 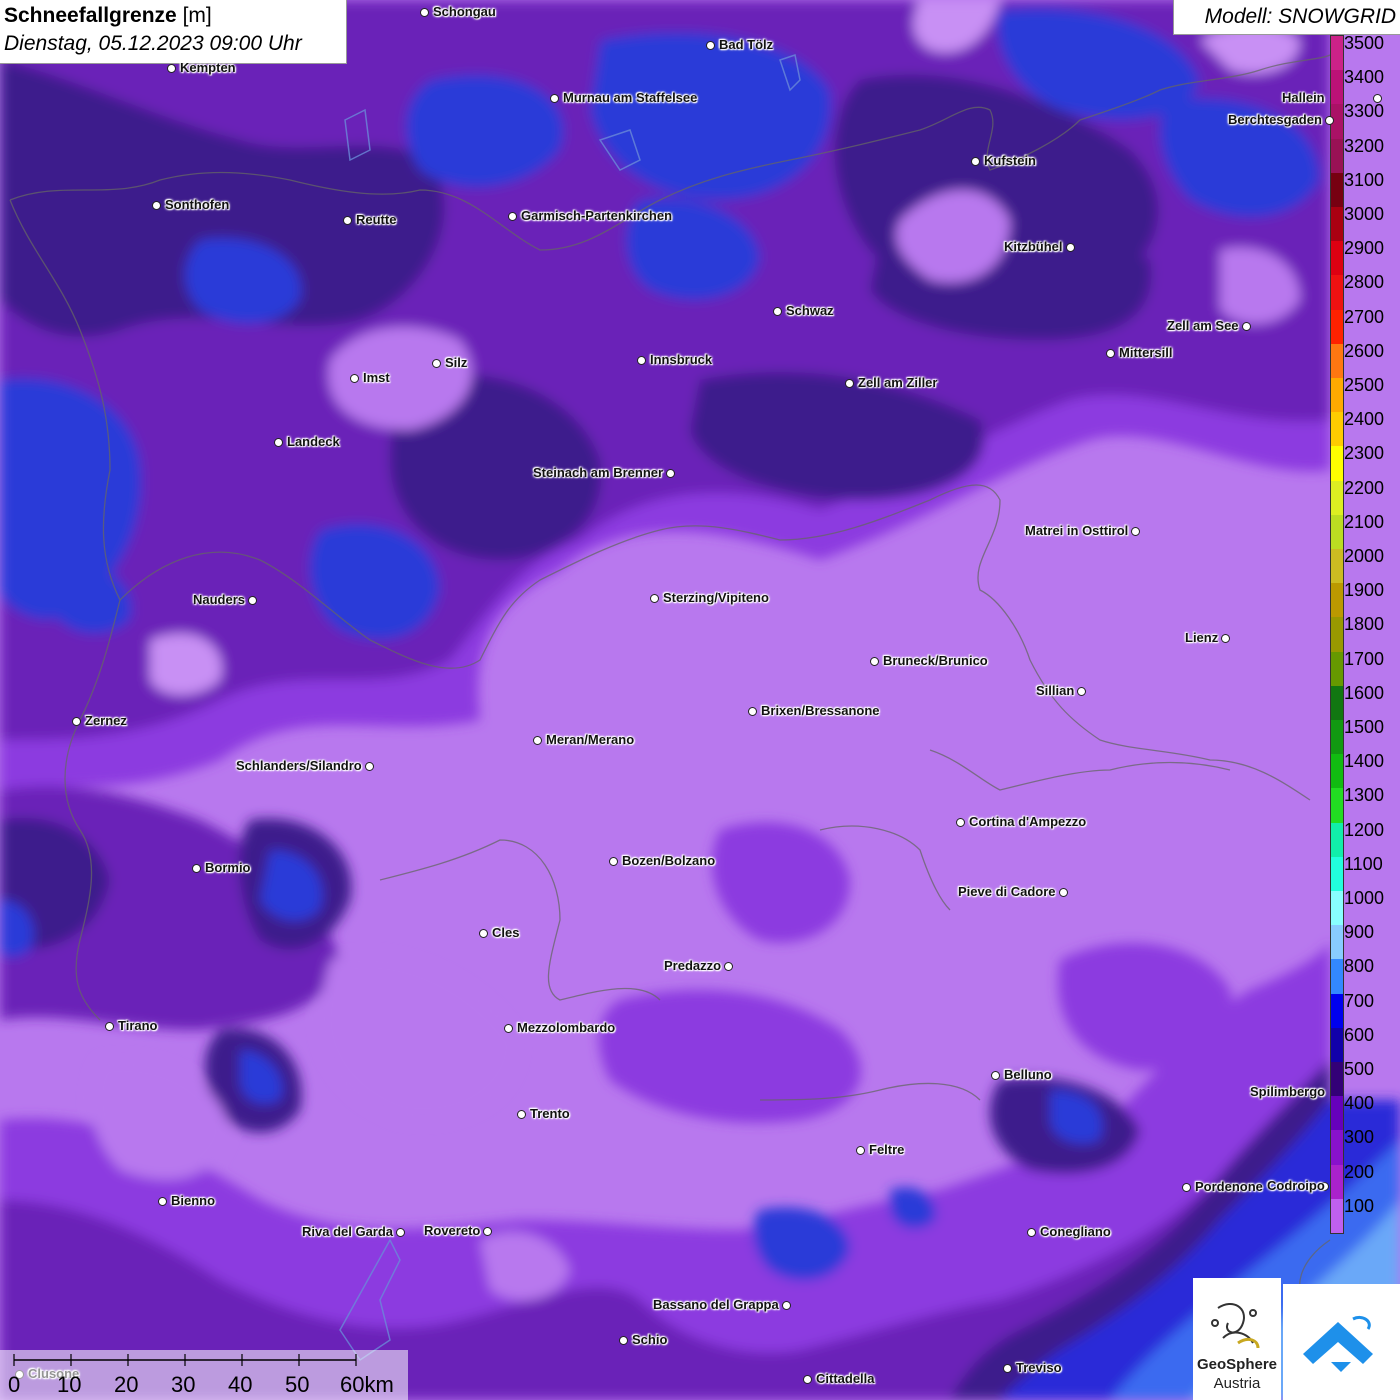 I want to click on city-label: Kempten, so click(x=208, y=67).